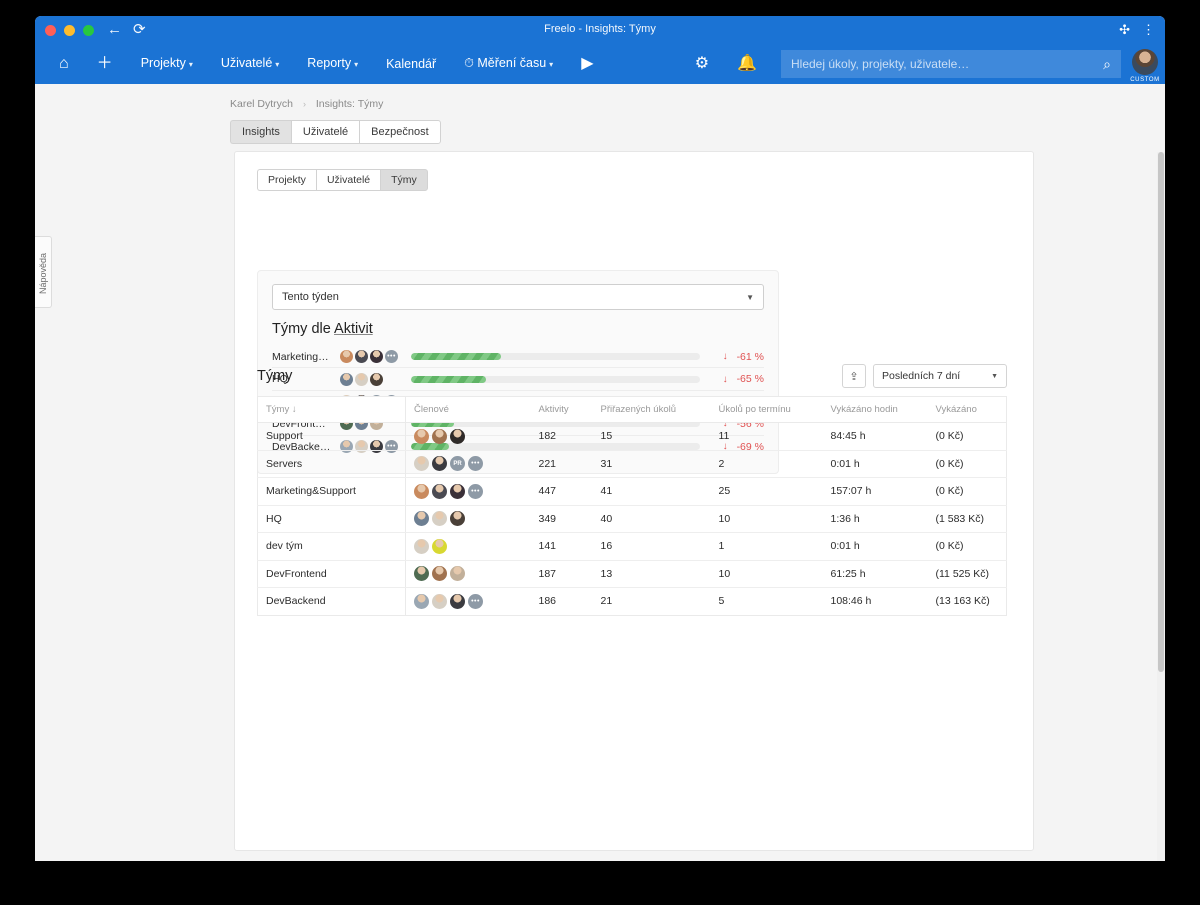  I want to click on nav-item-uzivatele: Uživatelé ▾, so click(250, 64).